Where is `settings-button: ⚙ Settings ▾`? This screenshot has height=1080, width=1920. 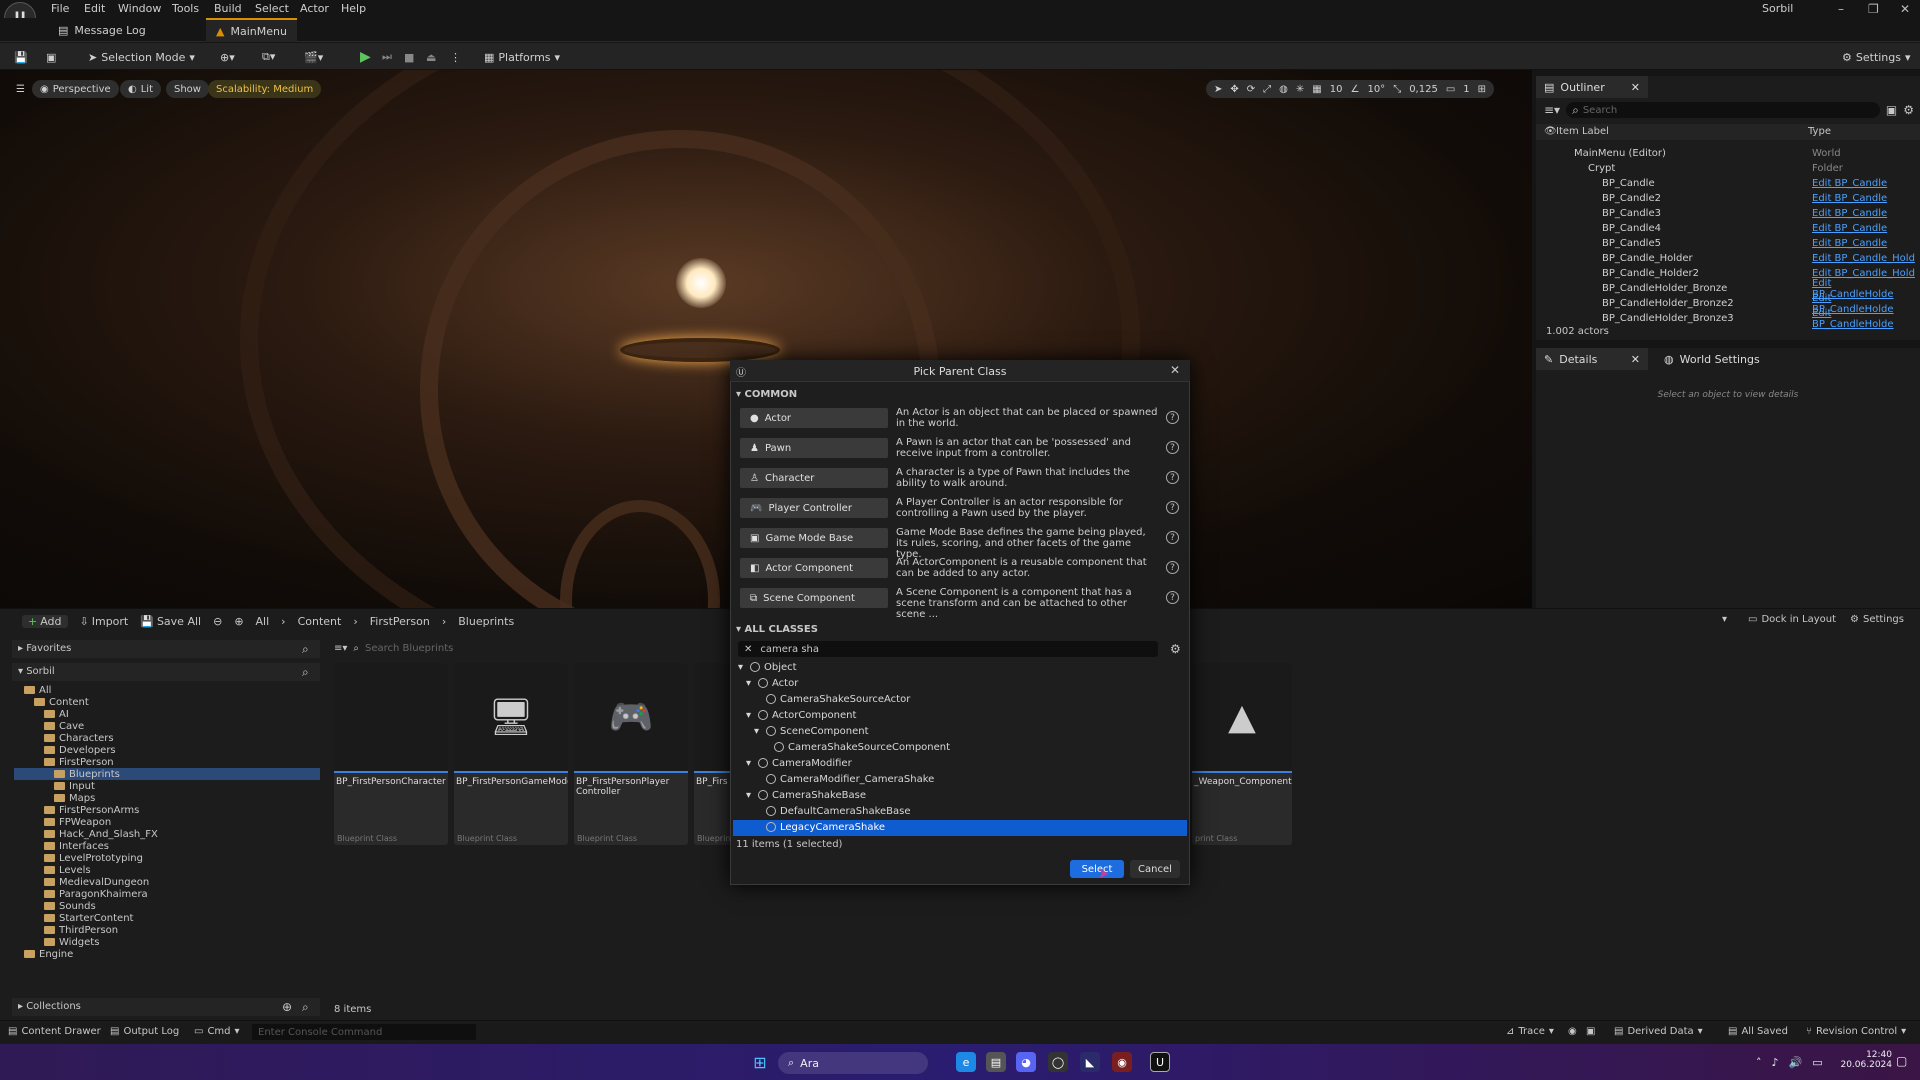
settings-button: ⚙ Settings ▾ is located at coordinates (1876, 57).